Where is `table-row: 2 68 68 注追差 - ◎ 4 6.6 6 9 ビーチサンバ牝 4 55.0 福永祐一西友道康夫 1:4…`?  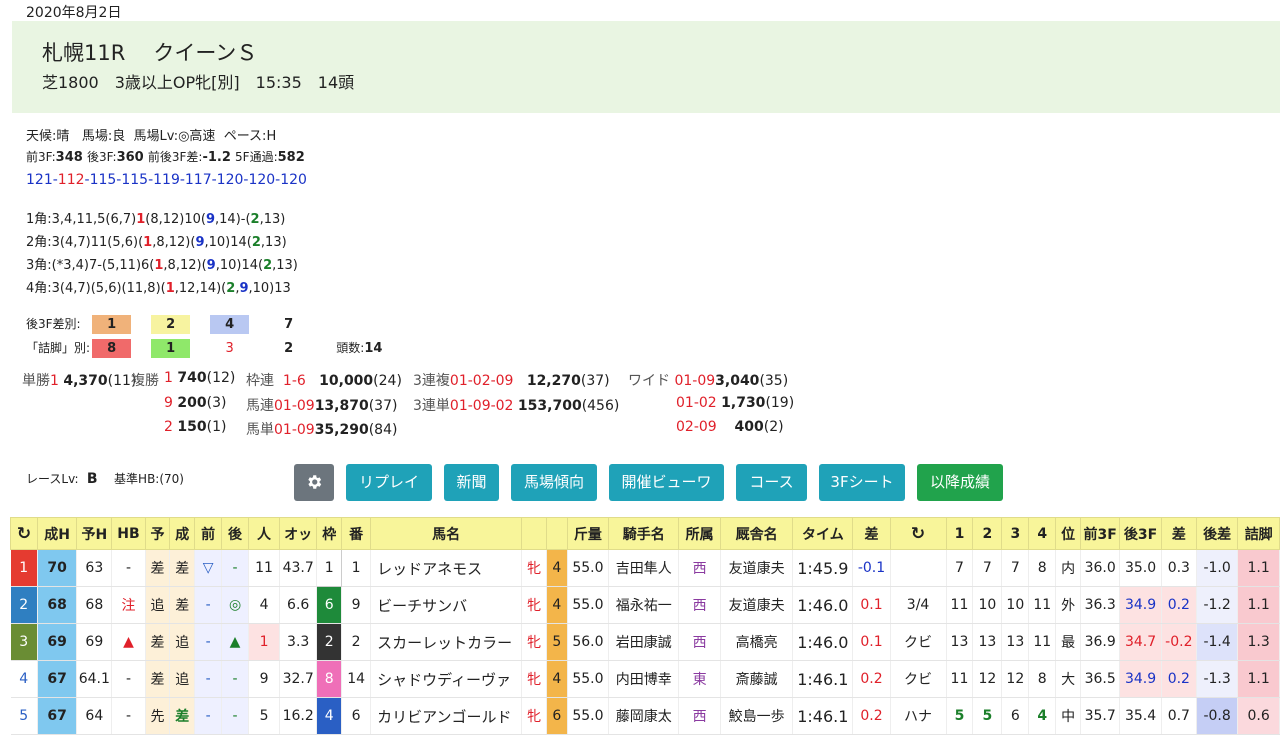
table-row: 2 68 68 注追差 - ◎ 4 6.6 6 9 ビーチサンバ牝 4 55.0 福永祐一西友道康夫 1:4… is located at coordinates (645, 605).